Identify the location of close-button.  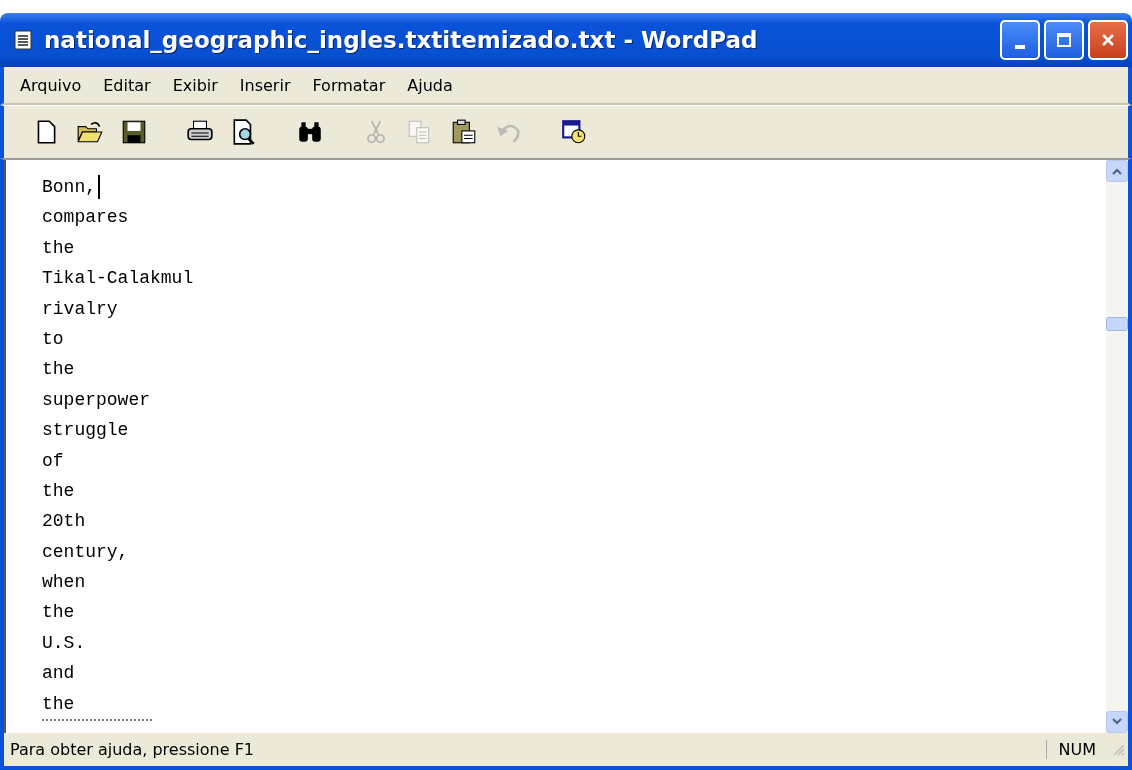
(1108, 40).